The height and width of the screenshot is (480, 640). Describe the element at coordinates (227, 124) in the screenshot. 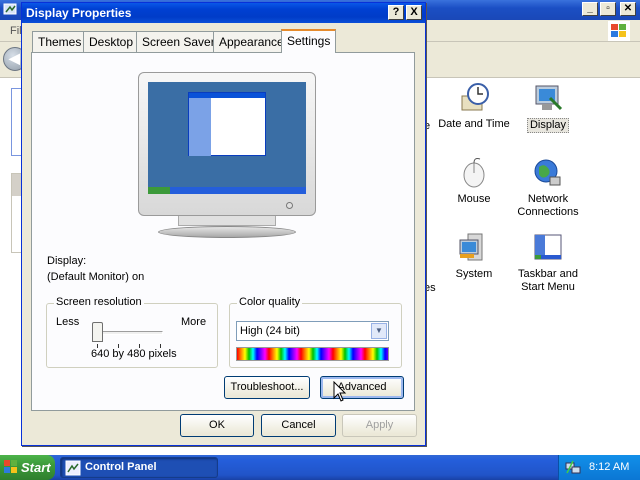

I see `preview-window` at that location.